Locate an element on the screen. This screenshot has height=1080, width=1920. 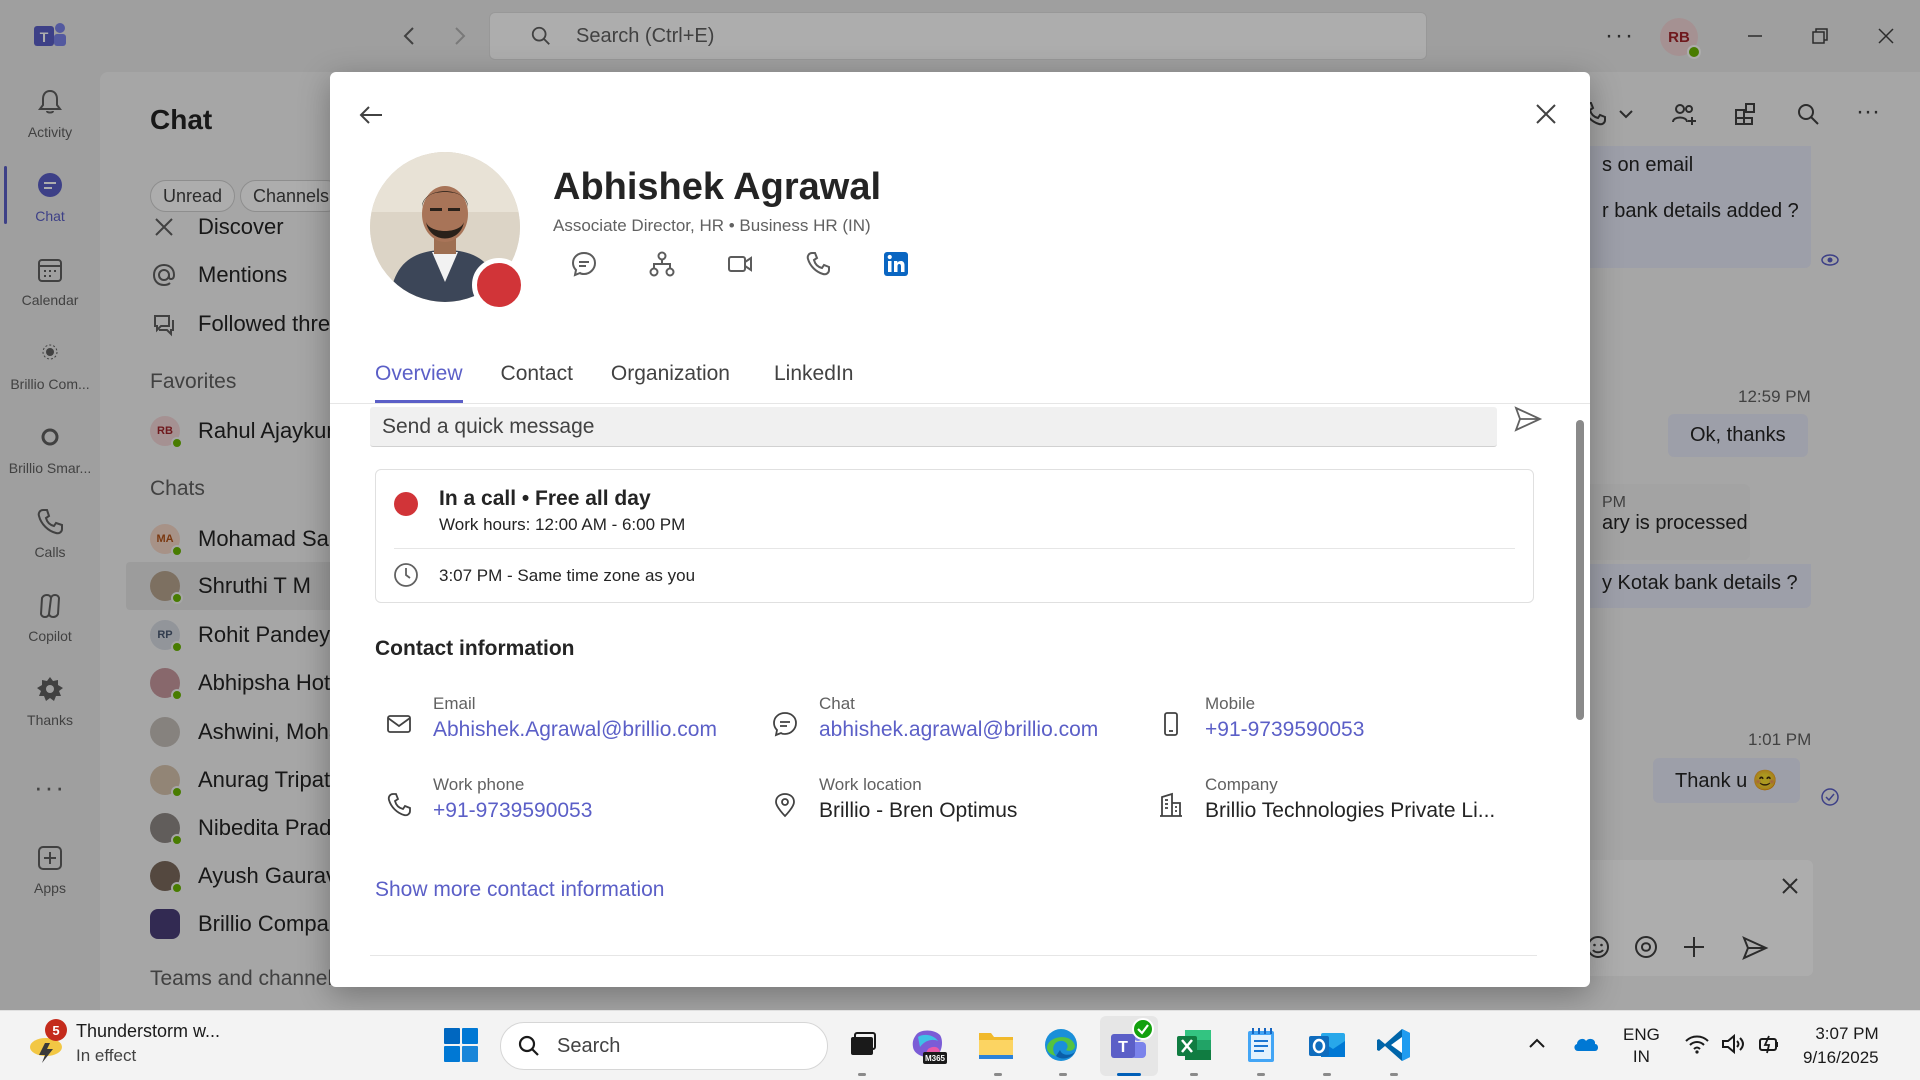
location-pin-icon is located at coordinates (785, 805).